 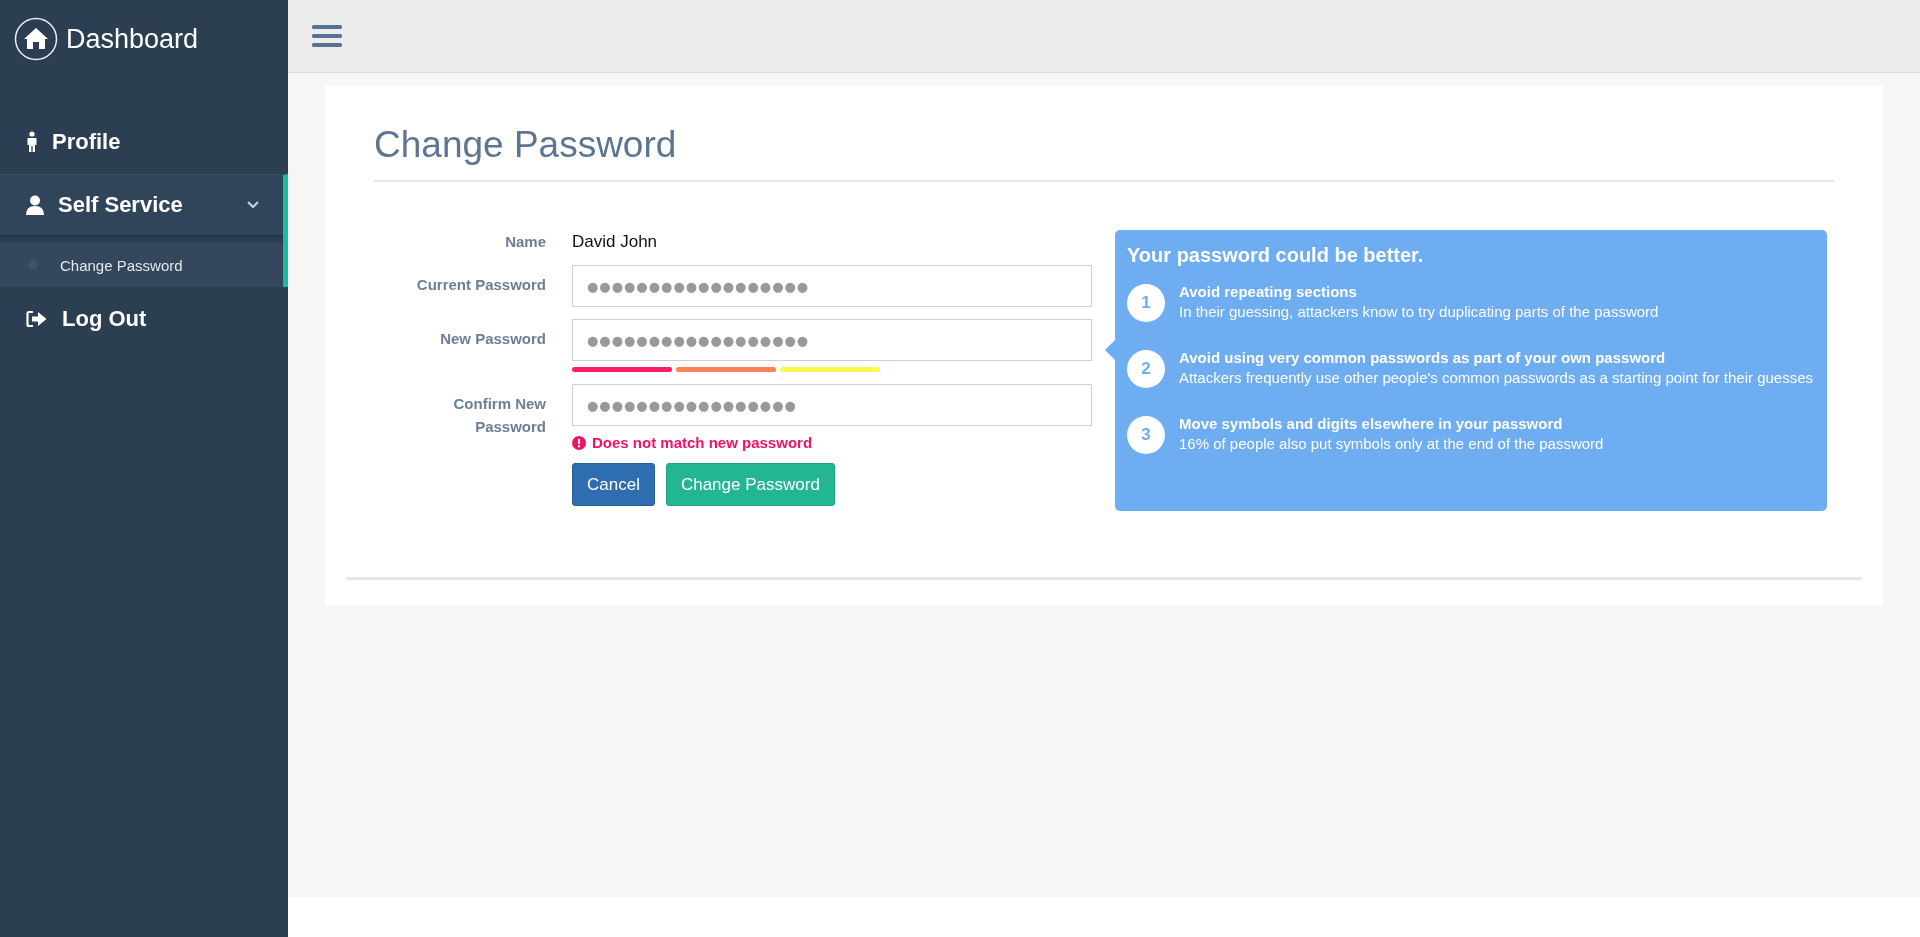 What do you see at coordinates (615, 242) in the screenshot?
I see `name-value: David John` at bounding box center [615, 242].